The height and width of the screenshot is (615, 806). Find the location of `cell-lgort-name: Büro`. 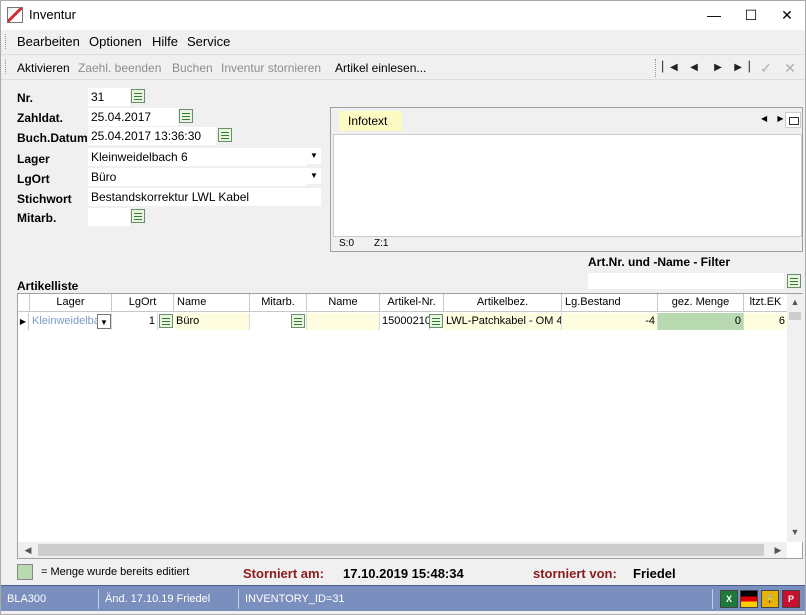

cell-lgort-name: Büro is located at coordinates (212, 321).